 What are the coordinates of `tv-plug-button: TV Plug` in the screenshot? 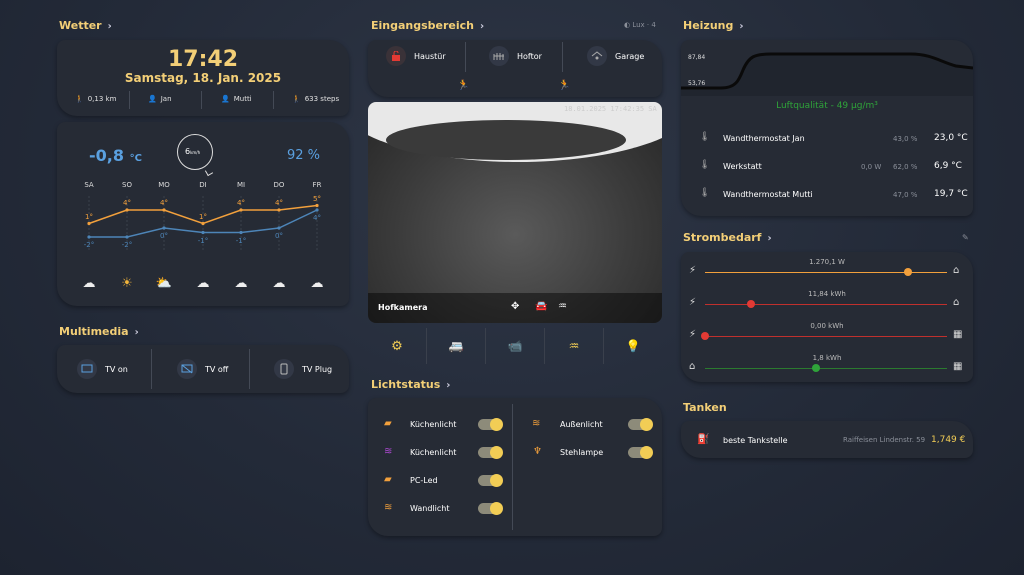 It's located at (303, 369).